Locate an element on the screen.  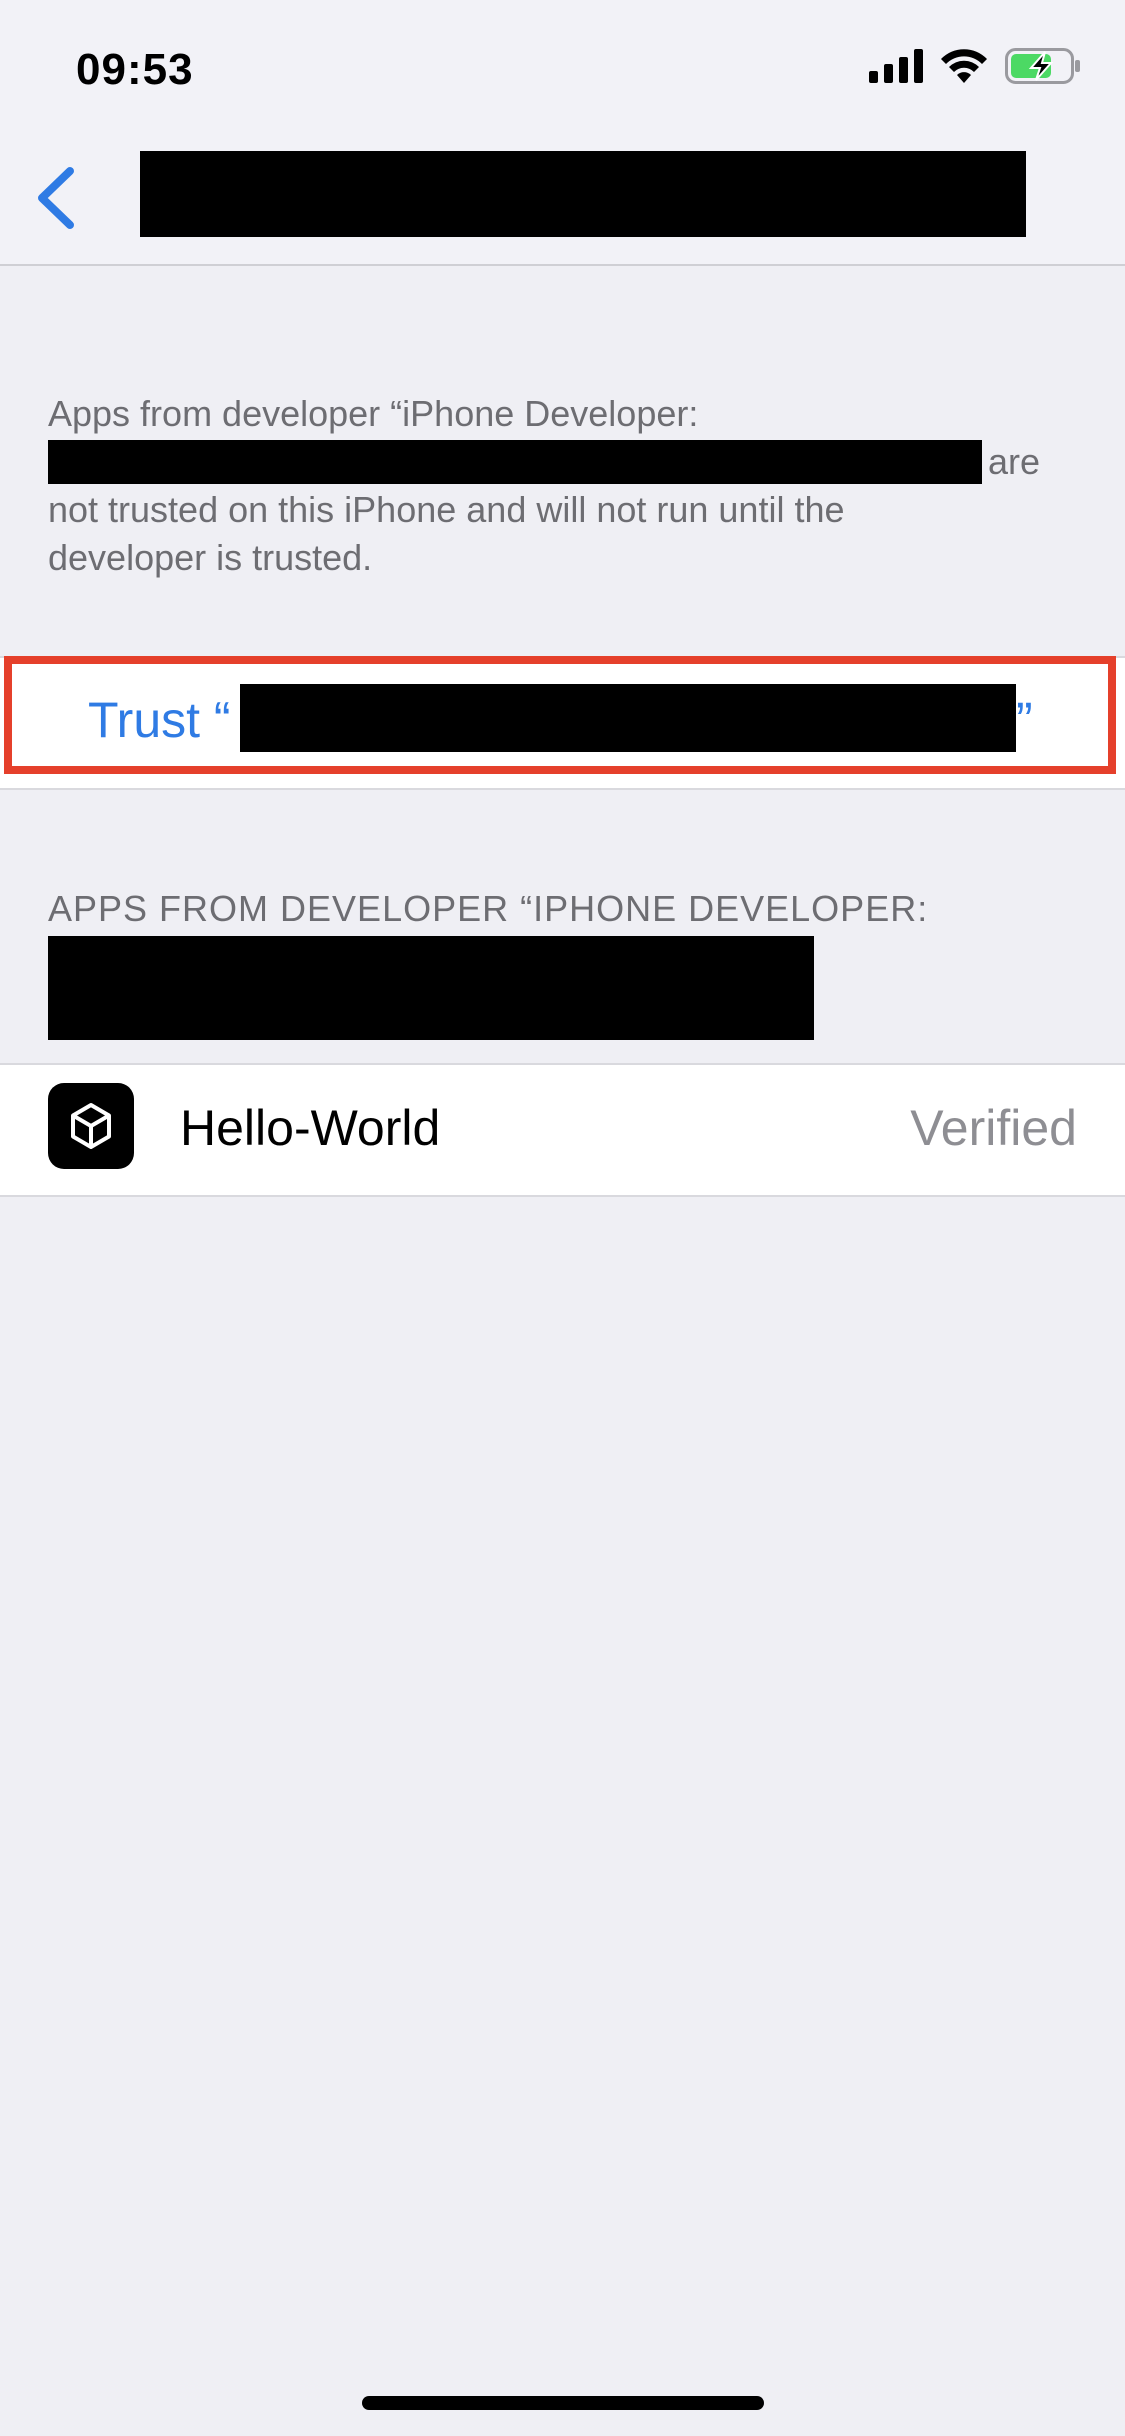
description-line-4: developer is trusted. is located at coordinates (210, 557).